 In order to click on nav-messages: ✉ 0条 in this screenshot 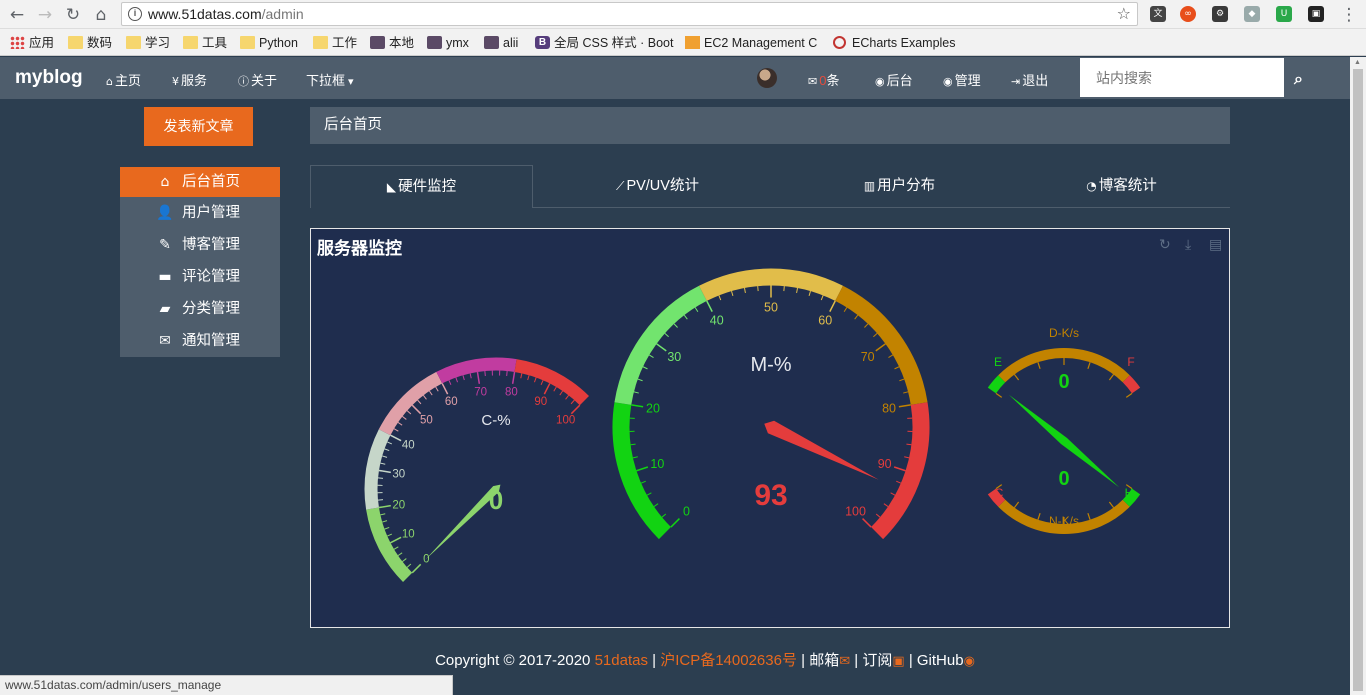, I will do `click(823, 79)`.